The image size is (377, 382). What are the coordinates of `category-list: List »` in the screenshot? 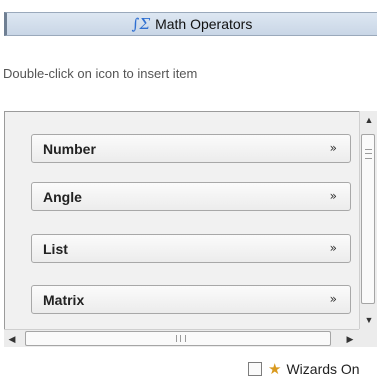 It's located at (191, 248).